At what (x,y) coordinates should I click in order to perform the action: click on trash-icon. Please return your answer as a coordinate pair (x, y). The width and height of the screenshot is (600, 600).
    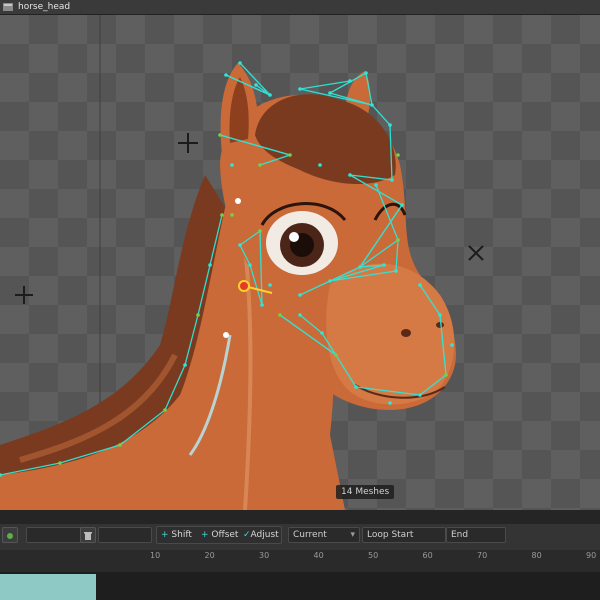
    Looking at the image, I should click on (88, 536).